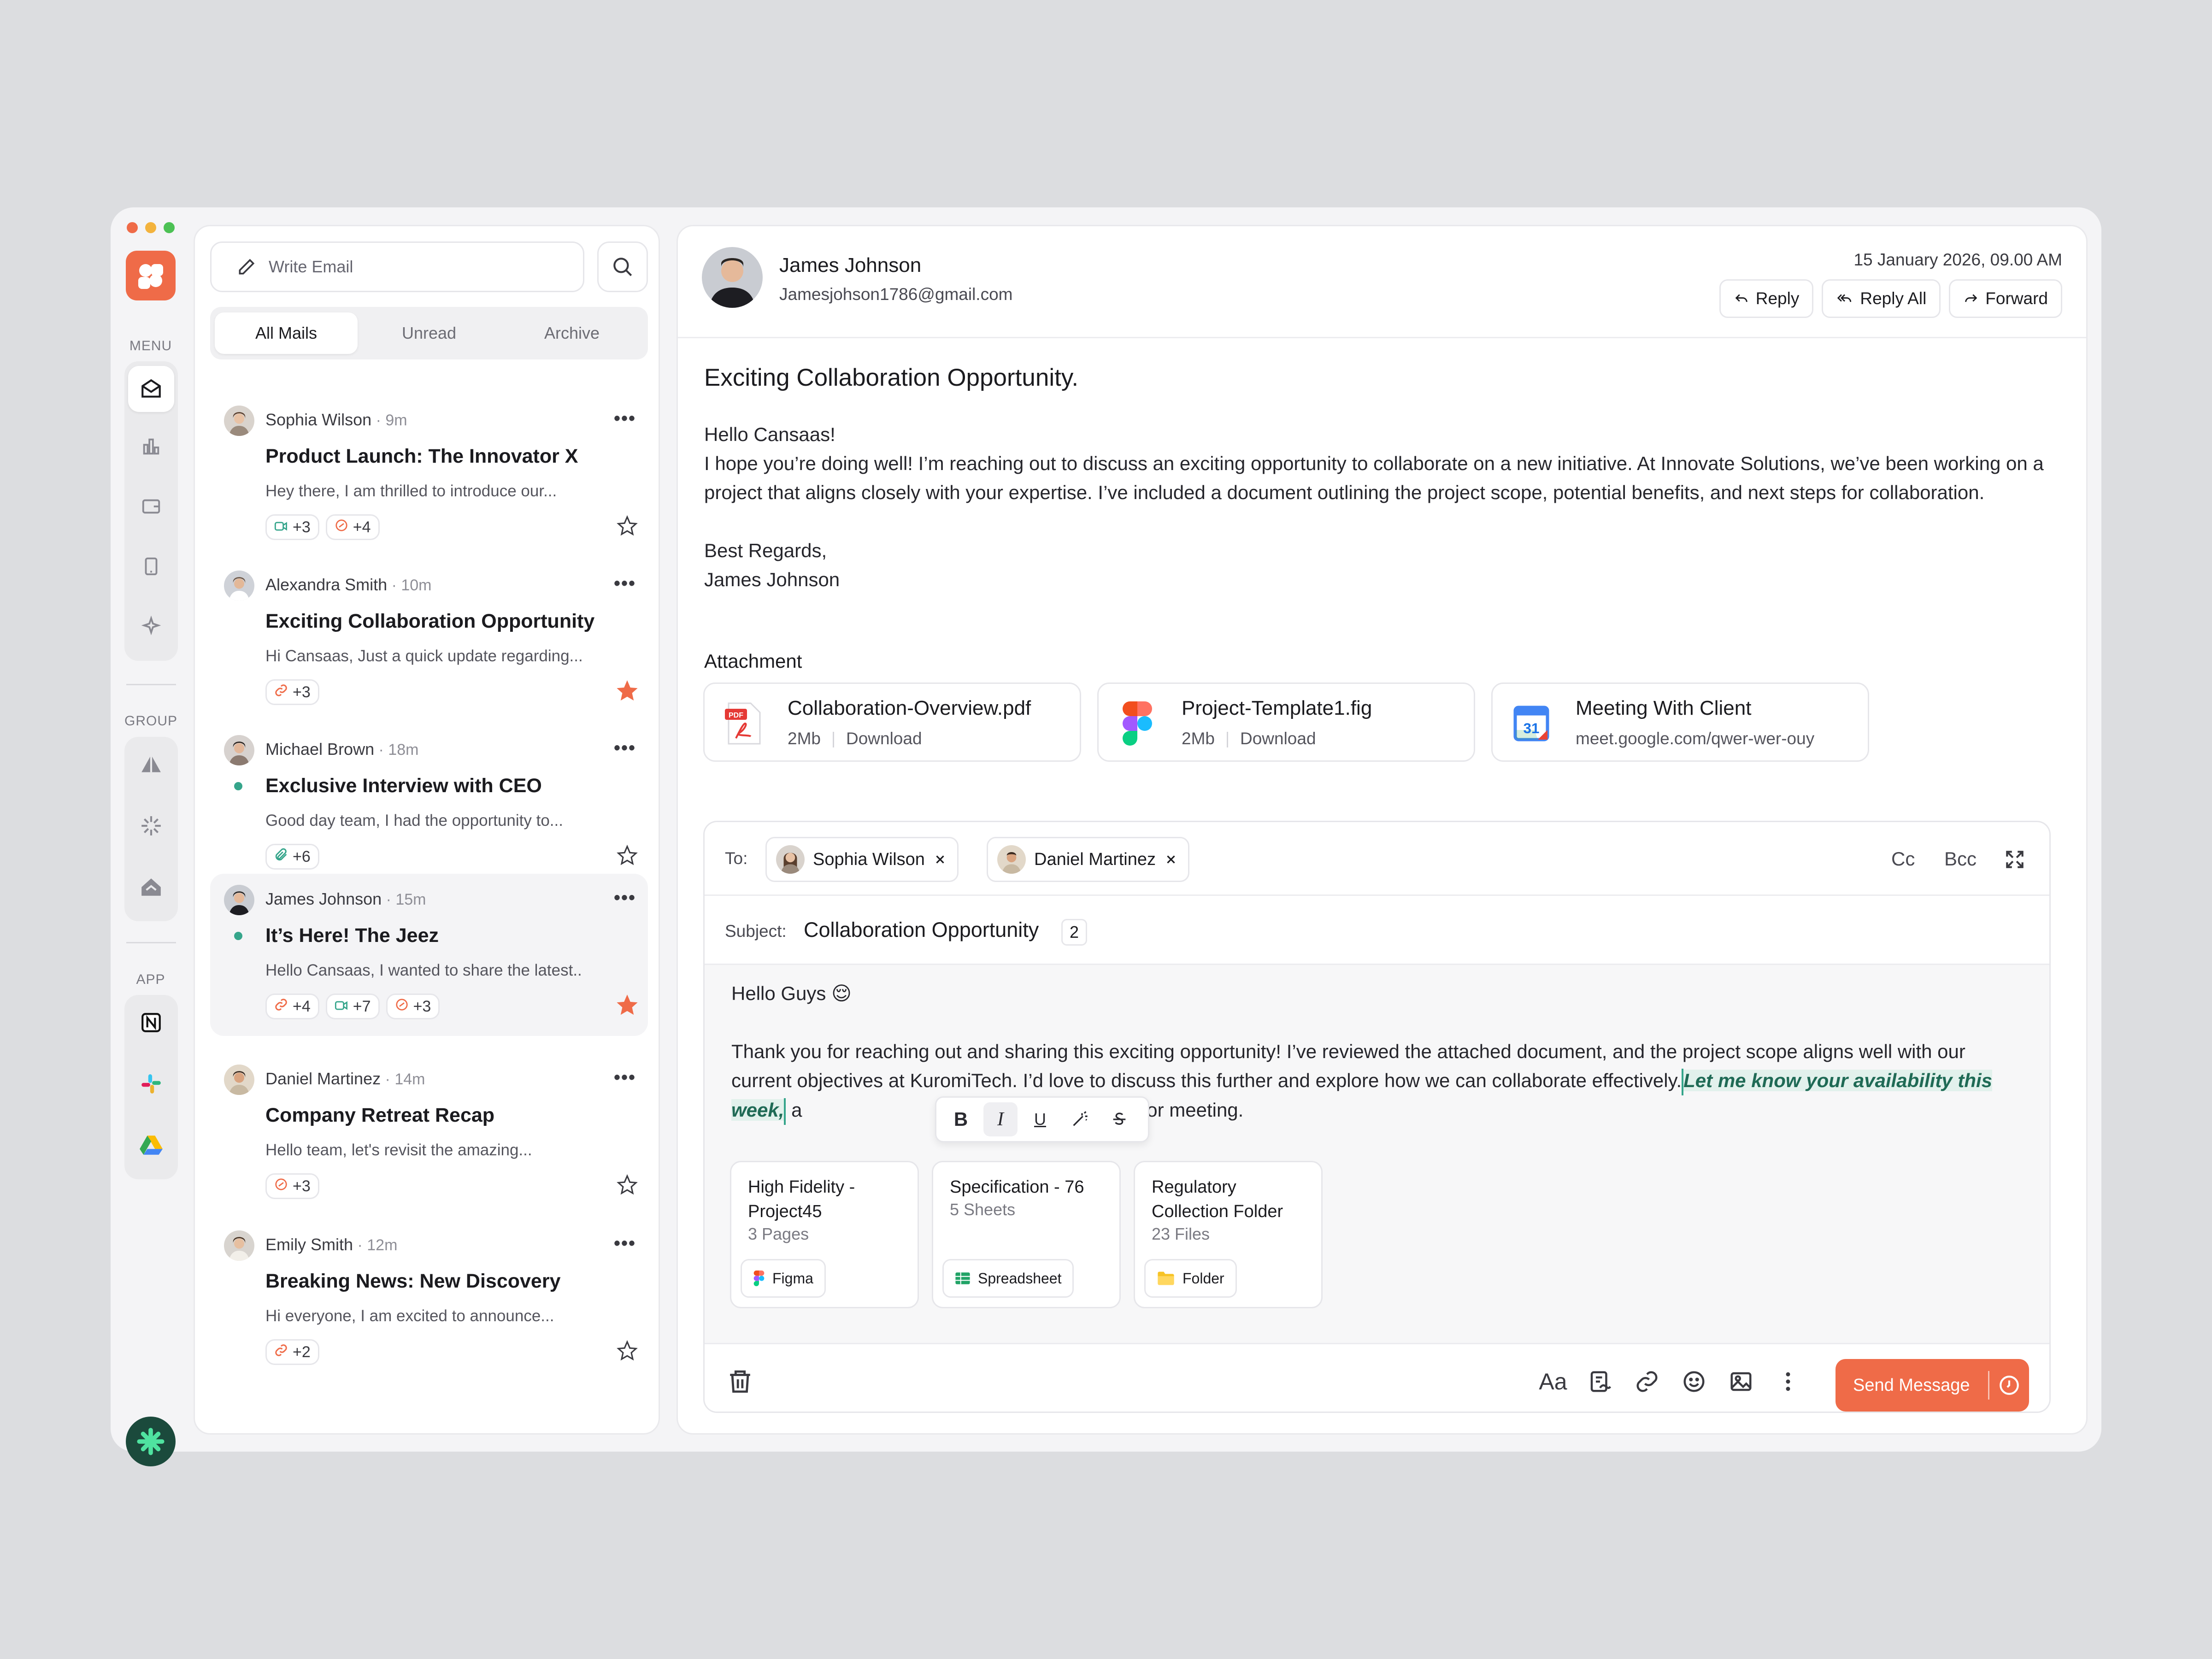 This screenshot has height=1659, width=2212. Describe the element at coordinates (362, 1006) in the screenshot. I see `chip-count: +7` at that location.